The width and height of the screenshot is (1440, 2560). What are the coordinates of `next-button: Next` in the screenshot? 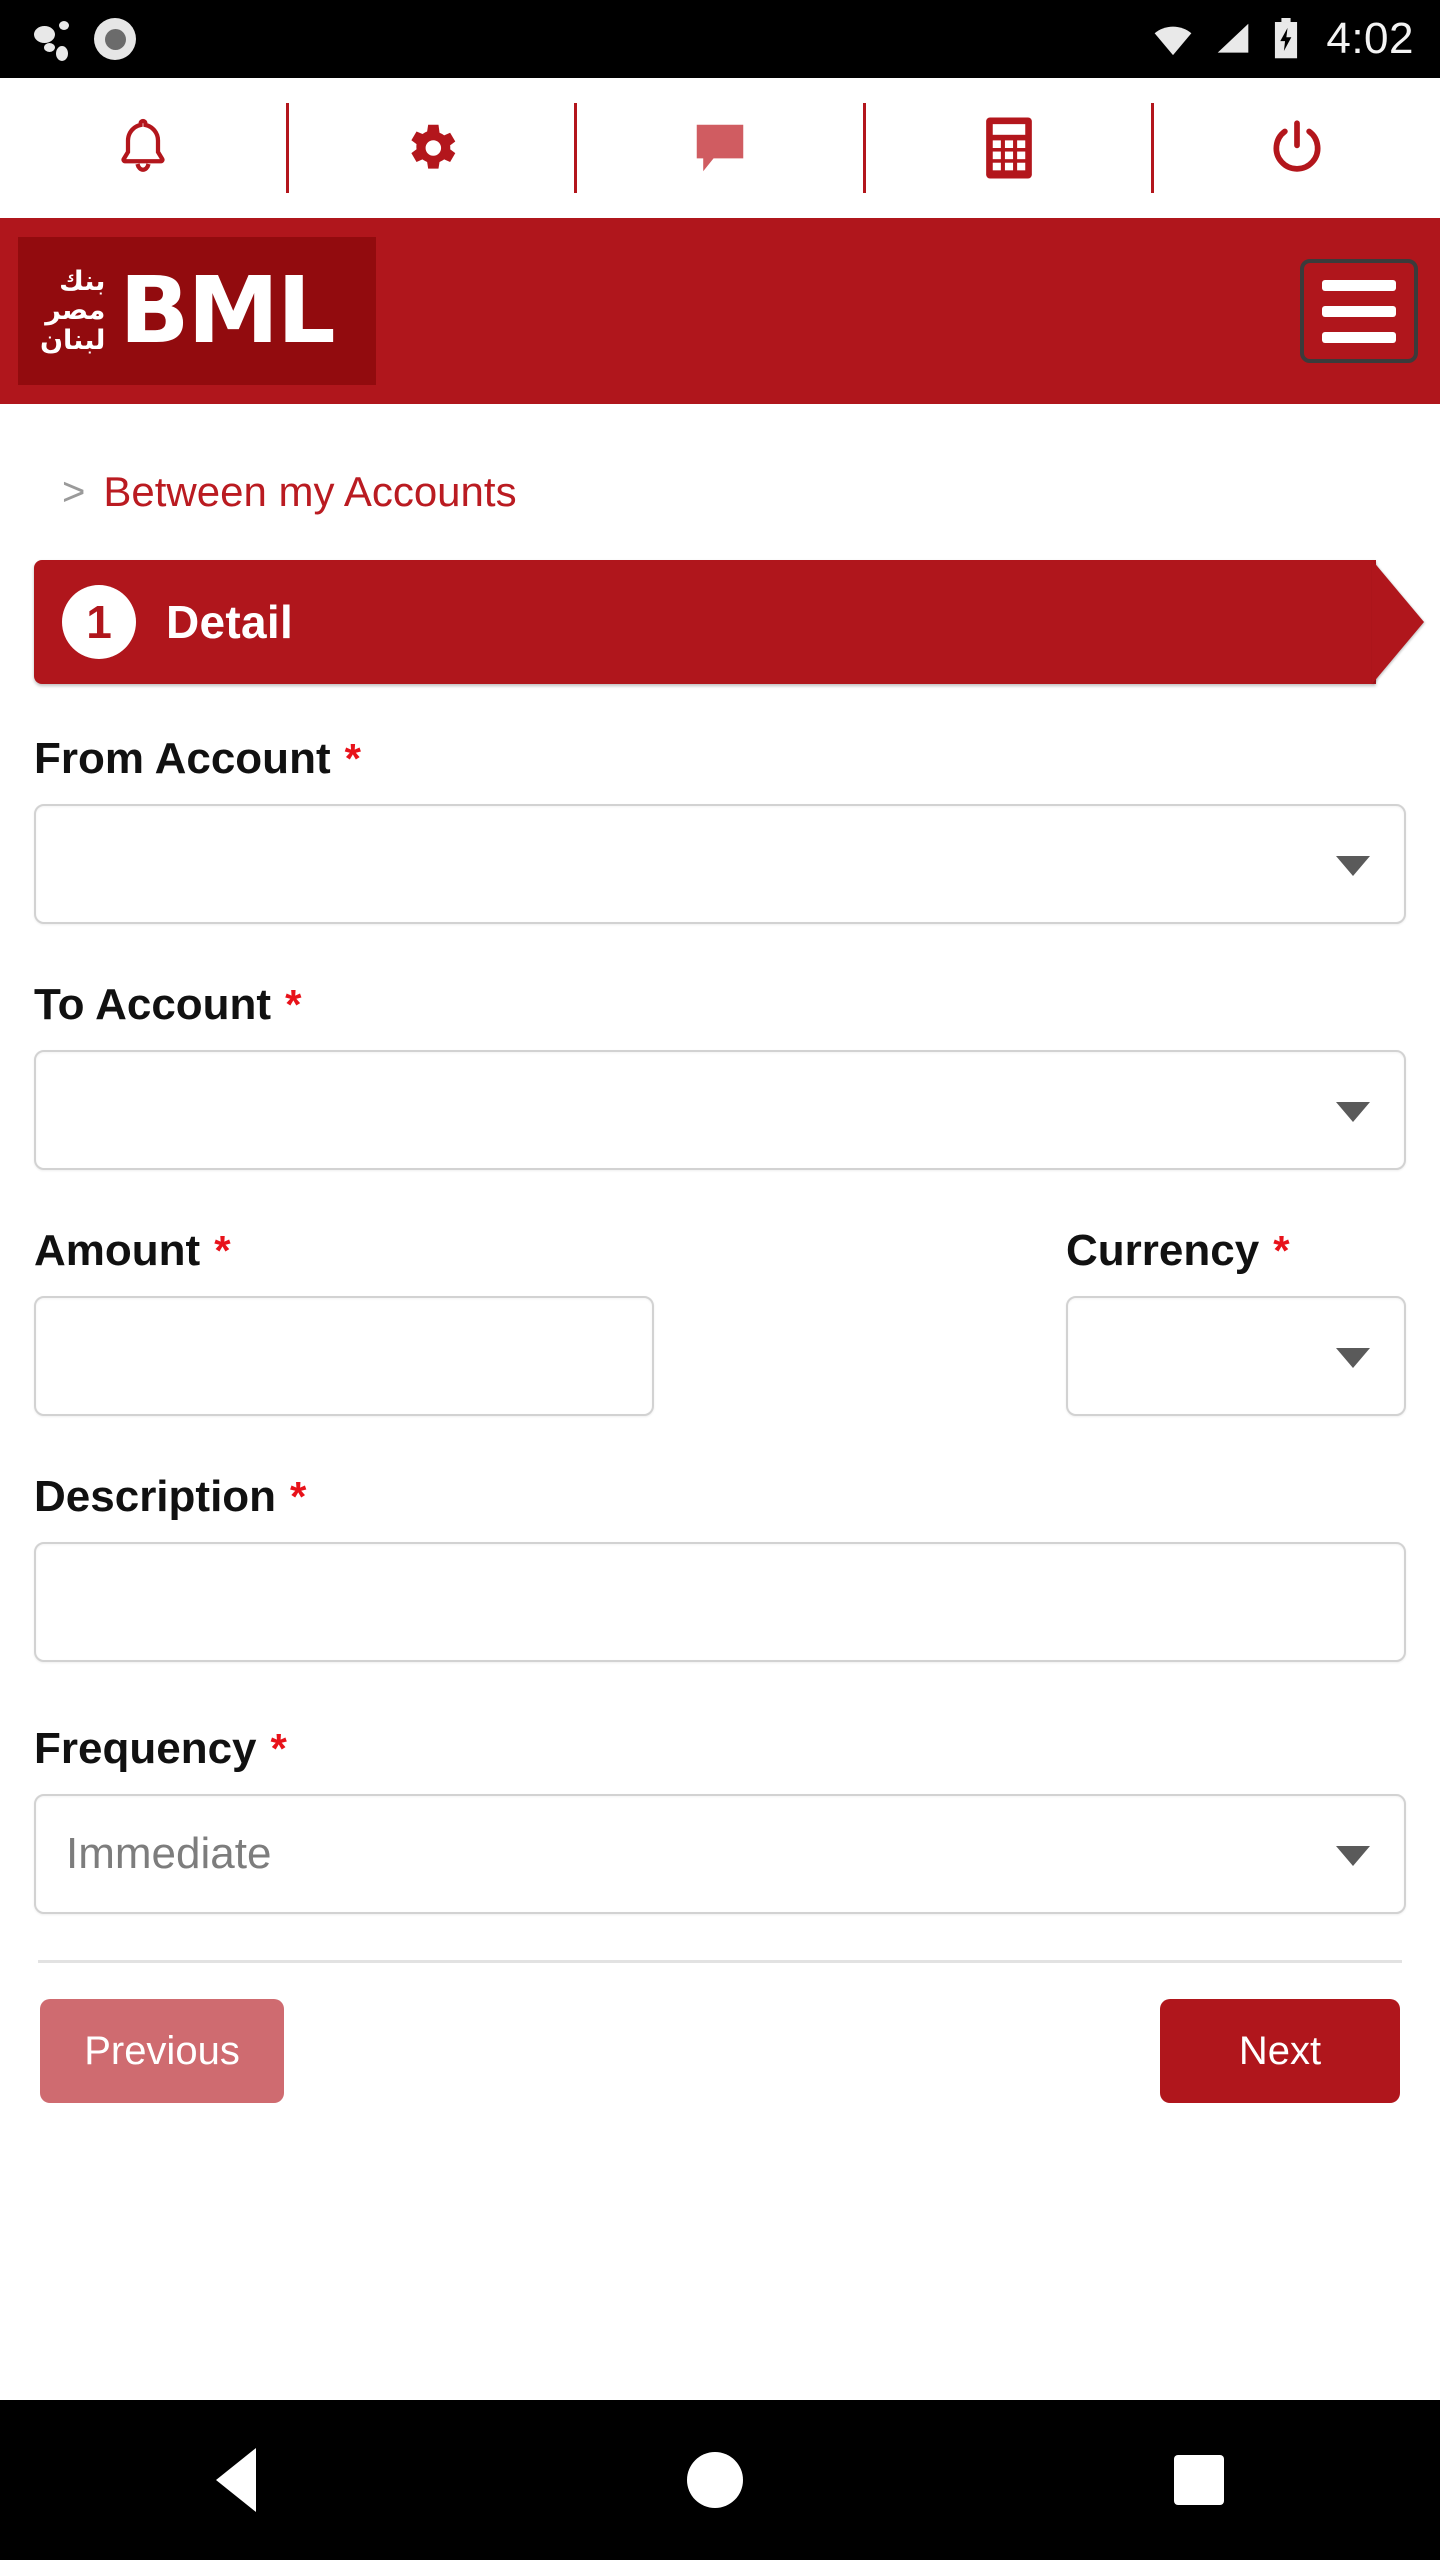 It's located at (1280, 2051).